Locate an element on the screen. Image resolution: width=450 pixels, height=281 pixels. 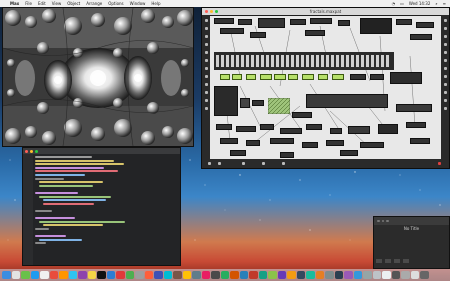
code-editor-window is located at coordinates (101, 206).